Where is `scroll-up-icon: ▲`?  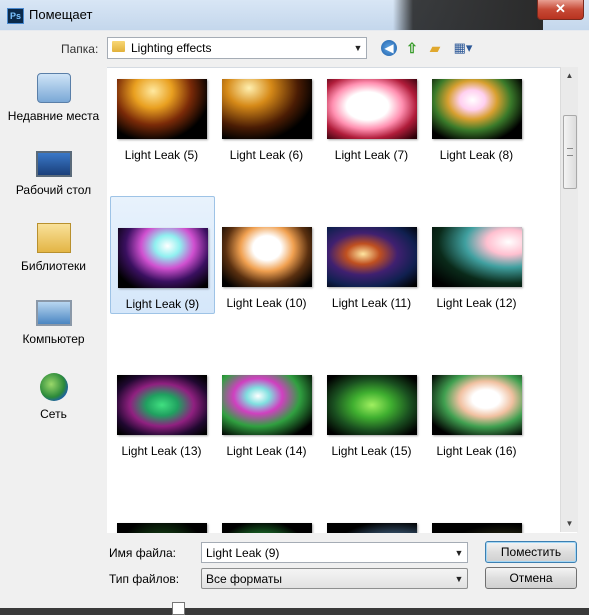
scroll-up-icon: ▲ is located at coordinates (569, 75).